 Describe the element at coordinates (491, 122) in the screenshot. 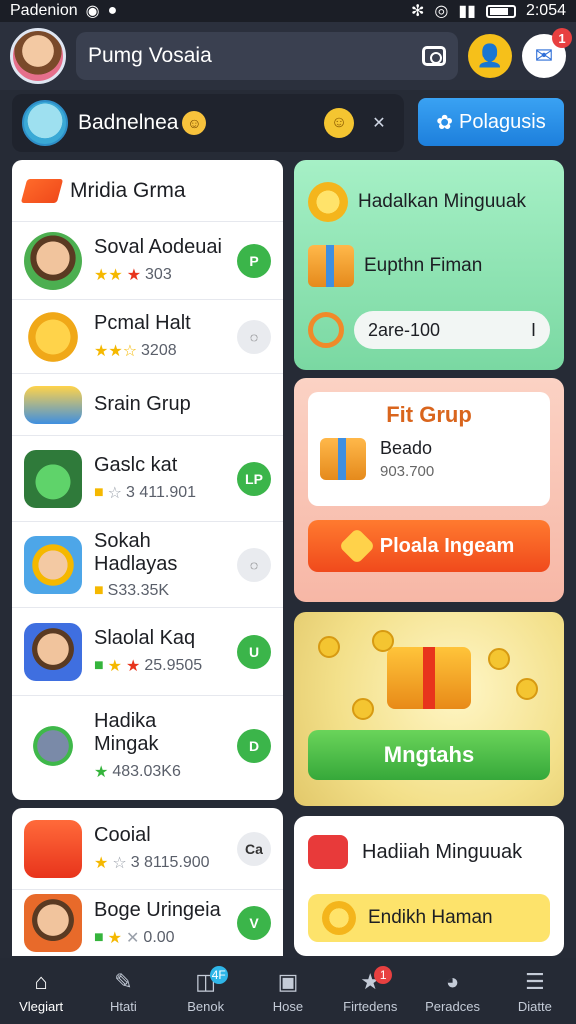

I see `polagusis-button: ✿ Polagusis` at that location.